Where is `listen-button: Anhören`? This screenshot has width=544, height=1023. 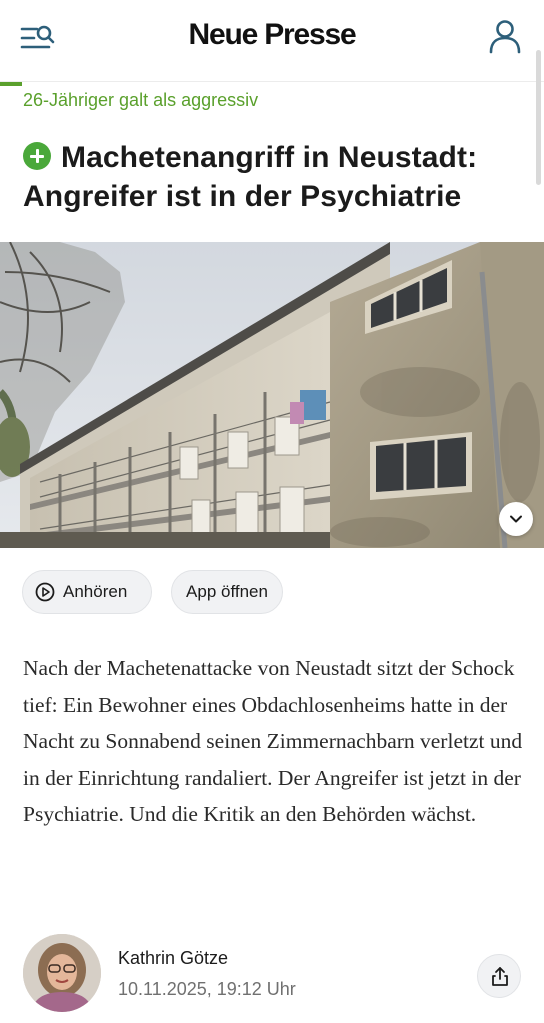
listen-button: Anhören is located at coordinates (87, 592).